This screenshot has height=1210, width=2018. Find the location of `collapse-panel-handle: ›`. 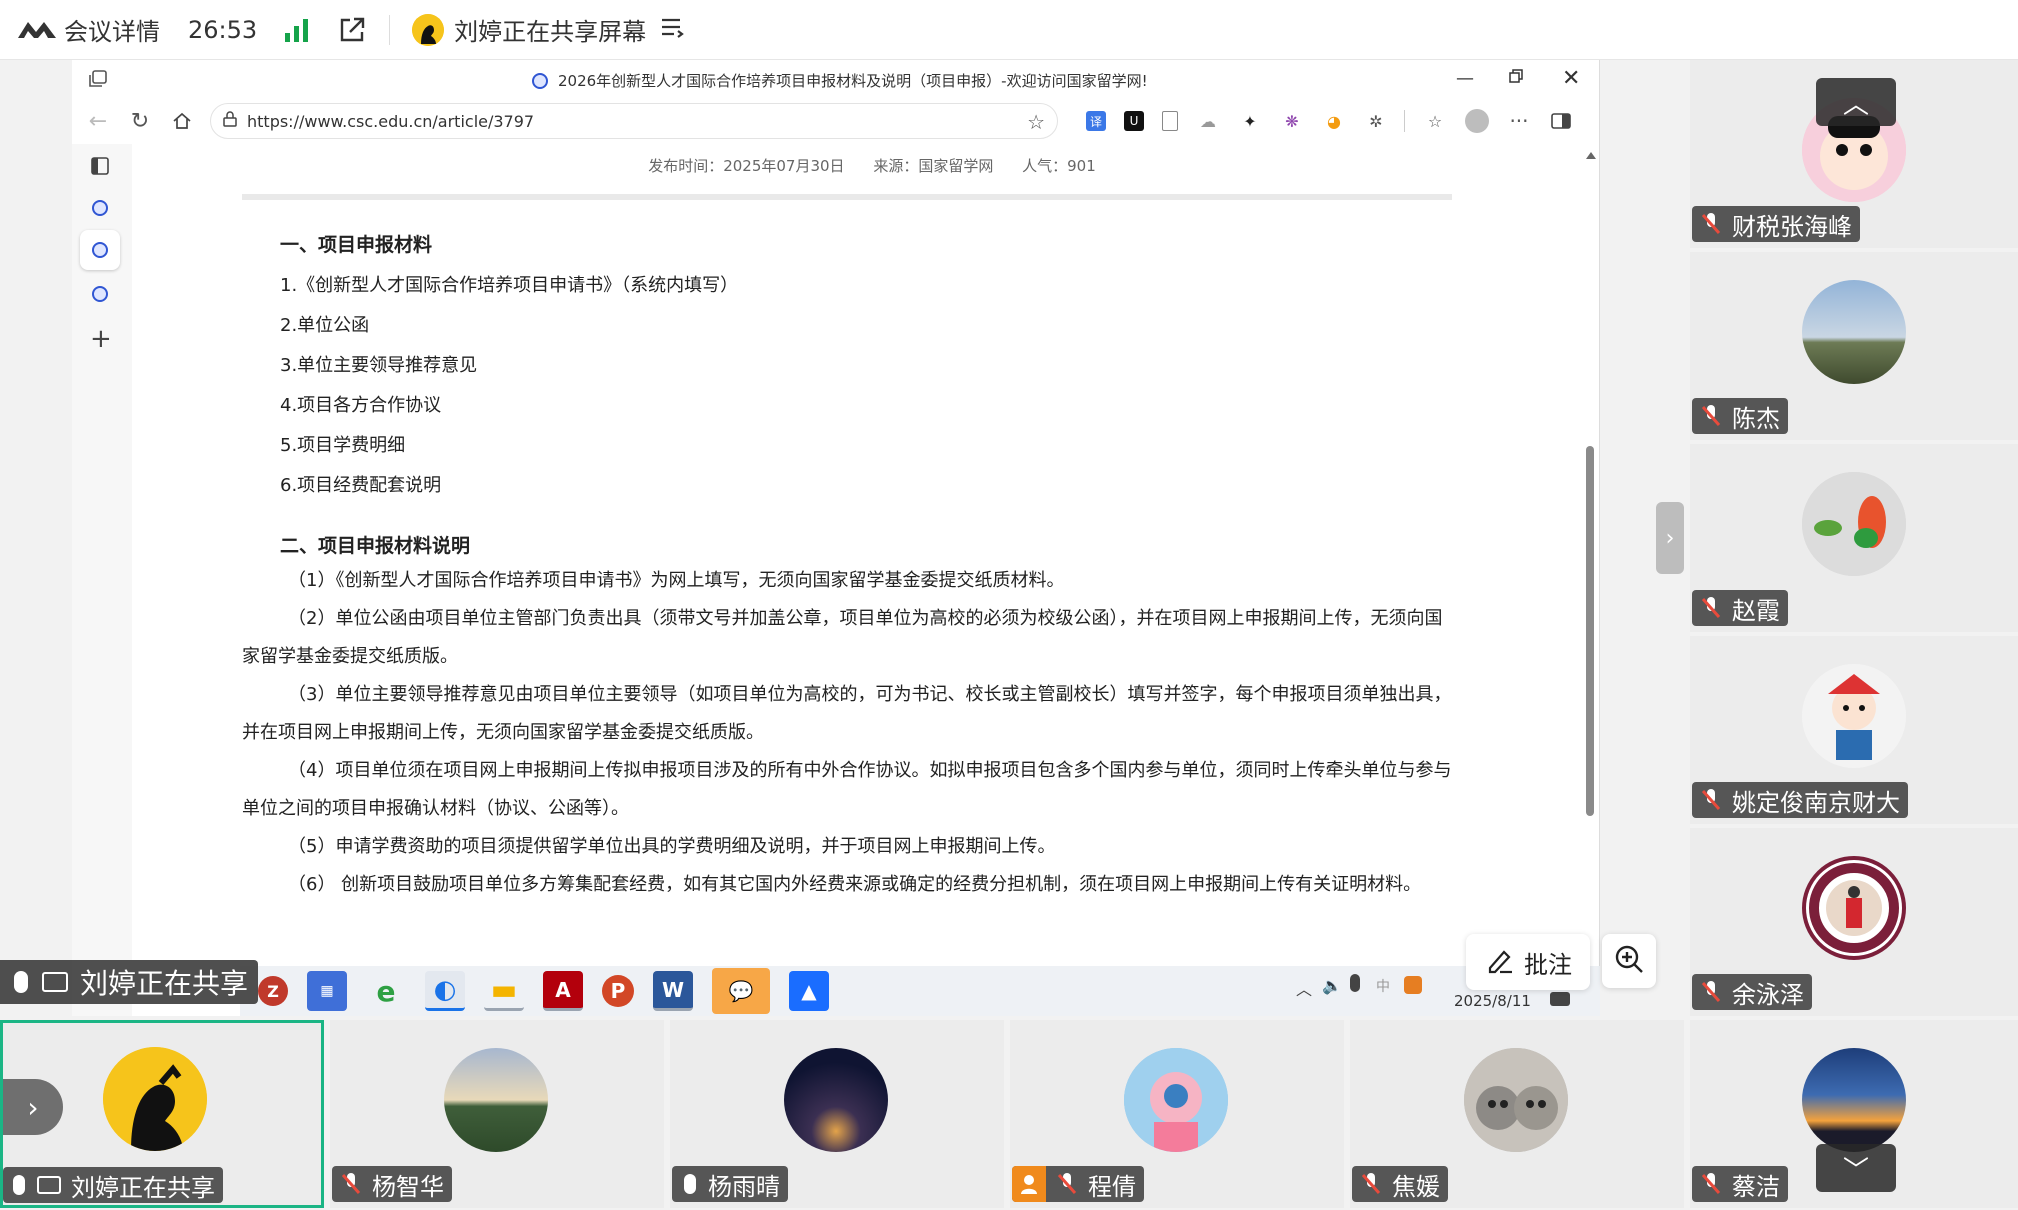

collapse-panel-handle: › is located at coordinates (1670, 538).